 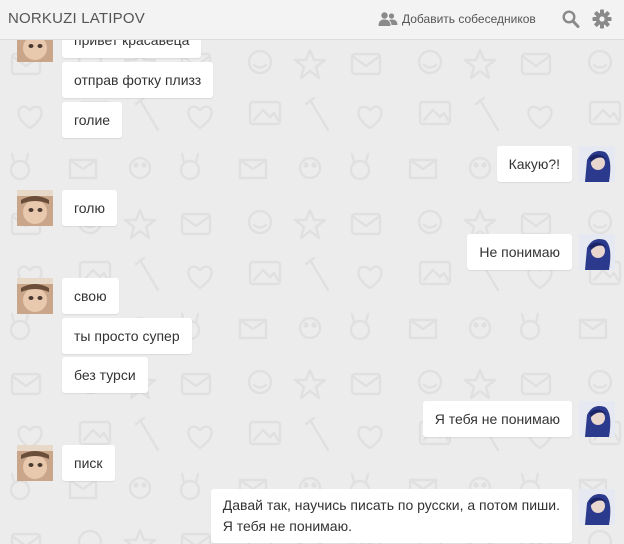 What do you see at coordinates (76, 18) in the screenshot?
I see `chat-title: NORKUZI LATIPOV` at bounding box center [76, 18].